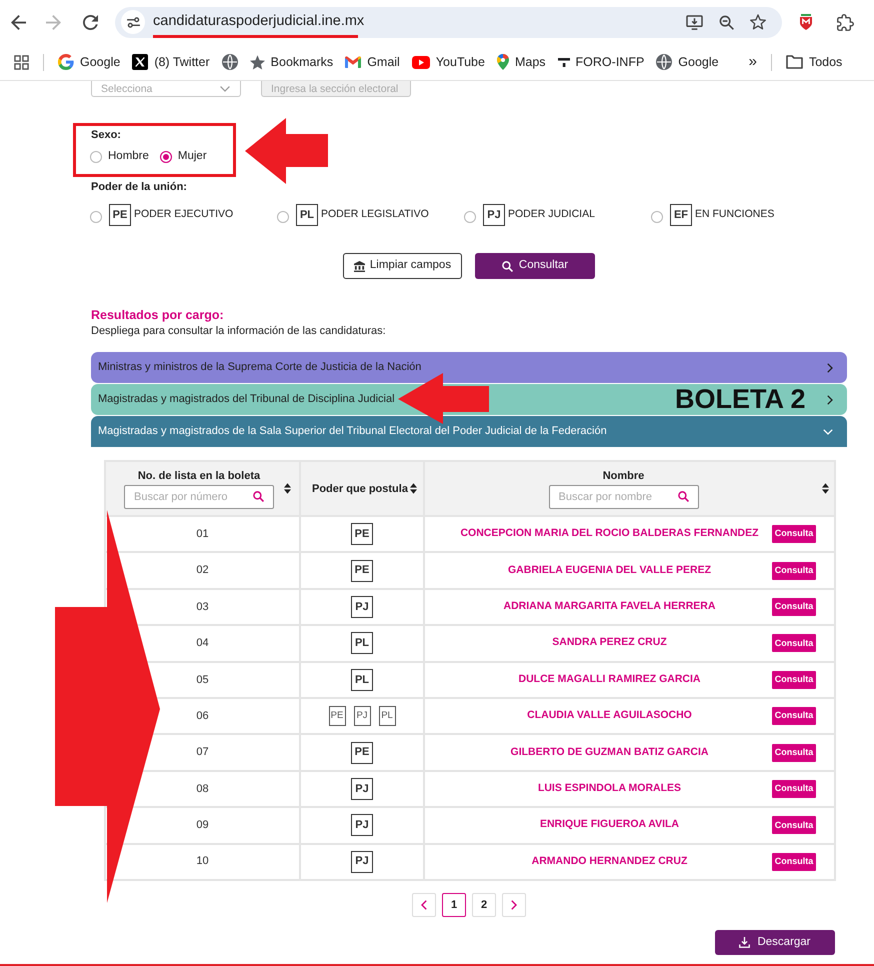  Describe the element at coordinates (413, 488) in the screenshot. I see `sort-icon` at that location.